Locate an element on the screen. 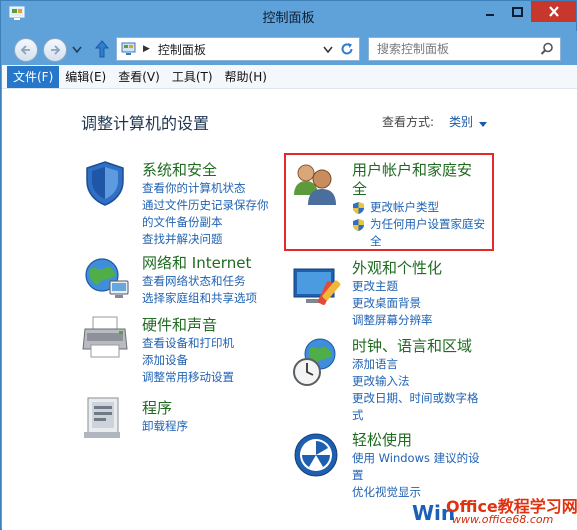 The width and height of the screenshot is (577, 530). title-bar: 控制面板 is located at coordinates (288, 16).